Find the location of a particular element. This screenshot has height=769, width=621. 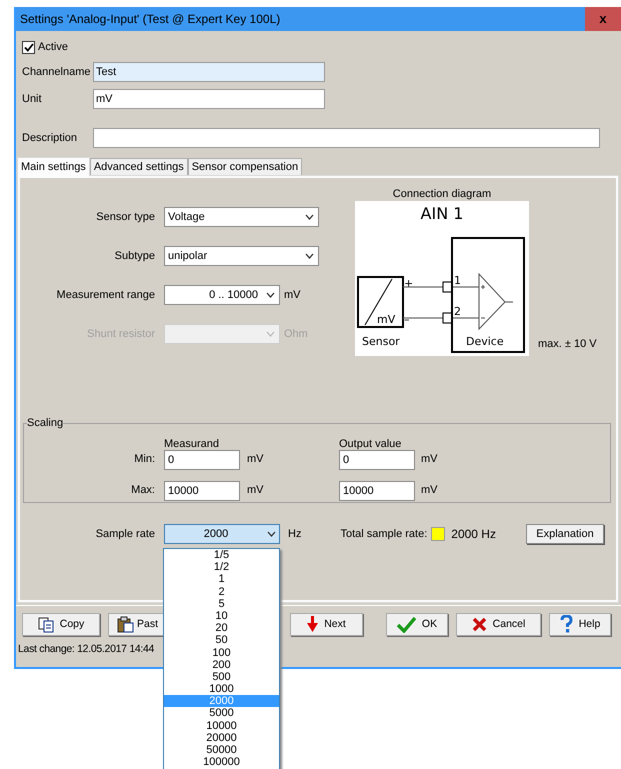

status-text: Last change: 12.05.2017 14:44 is located at coordinates (86, 649).